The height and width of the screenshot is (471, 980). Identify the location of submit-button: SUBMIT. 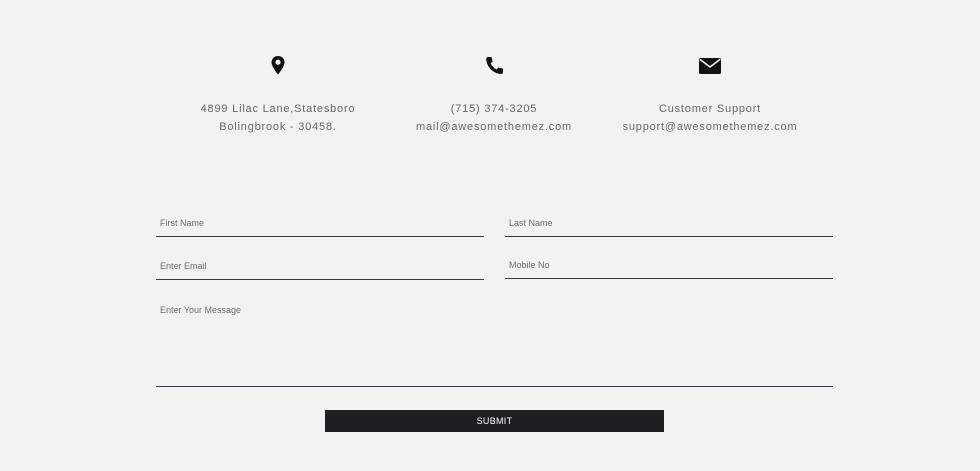
(494, 421).